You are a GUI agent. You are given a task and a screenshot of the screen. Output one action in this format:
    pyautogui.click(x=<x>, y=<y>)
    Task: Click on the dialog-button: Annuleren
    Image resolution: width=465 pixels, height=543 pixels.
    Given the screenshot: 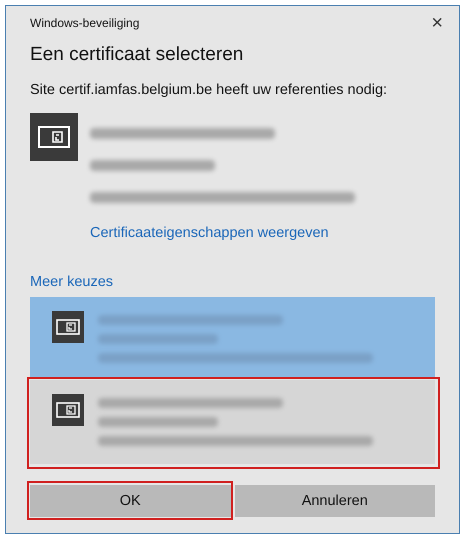 What is the action you would take?
    pyautogui.click(x=334, y=501)
    